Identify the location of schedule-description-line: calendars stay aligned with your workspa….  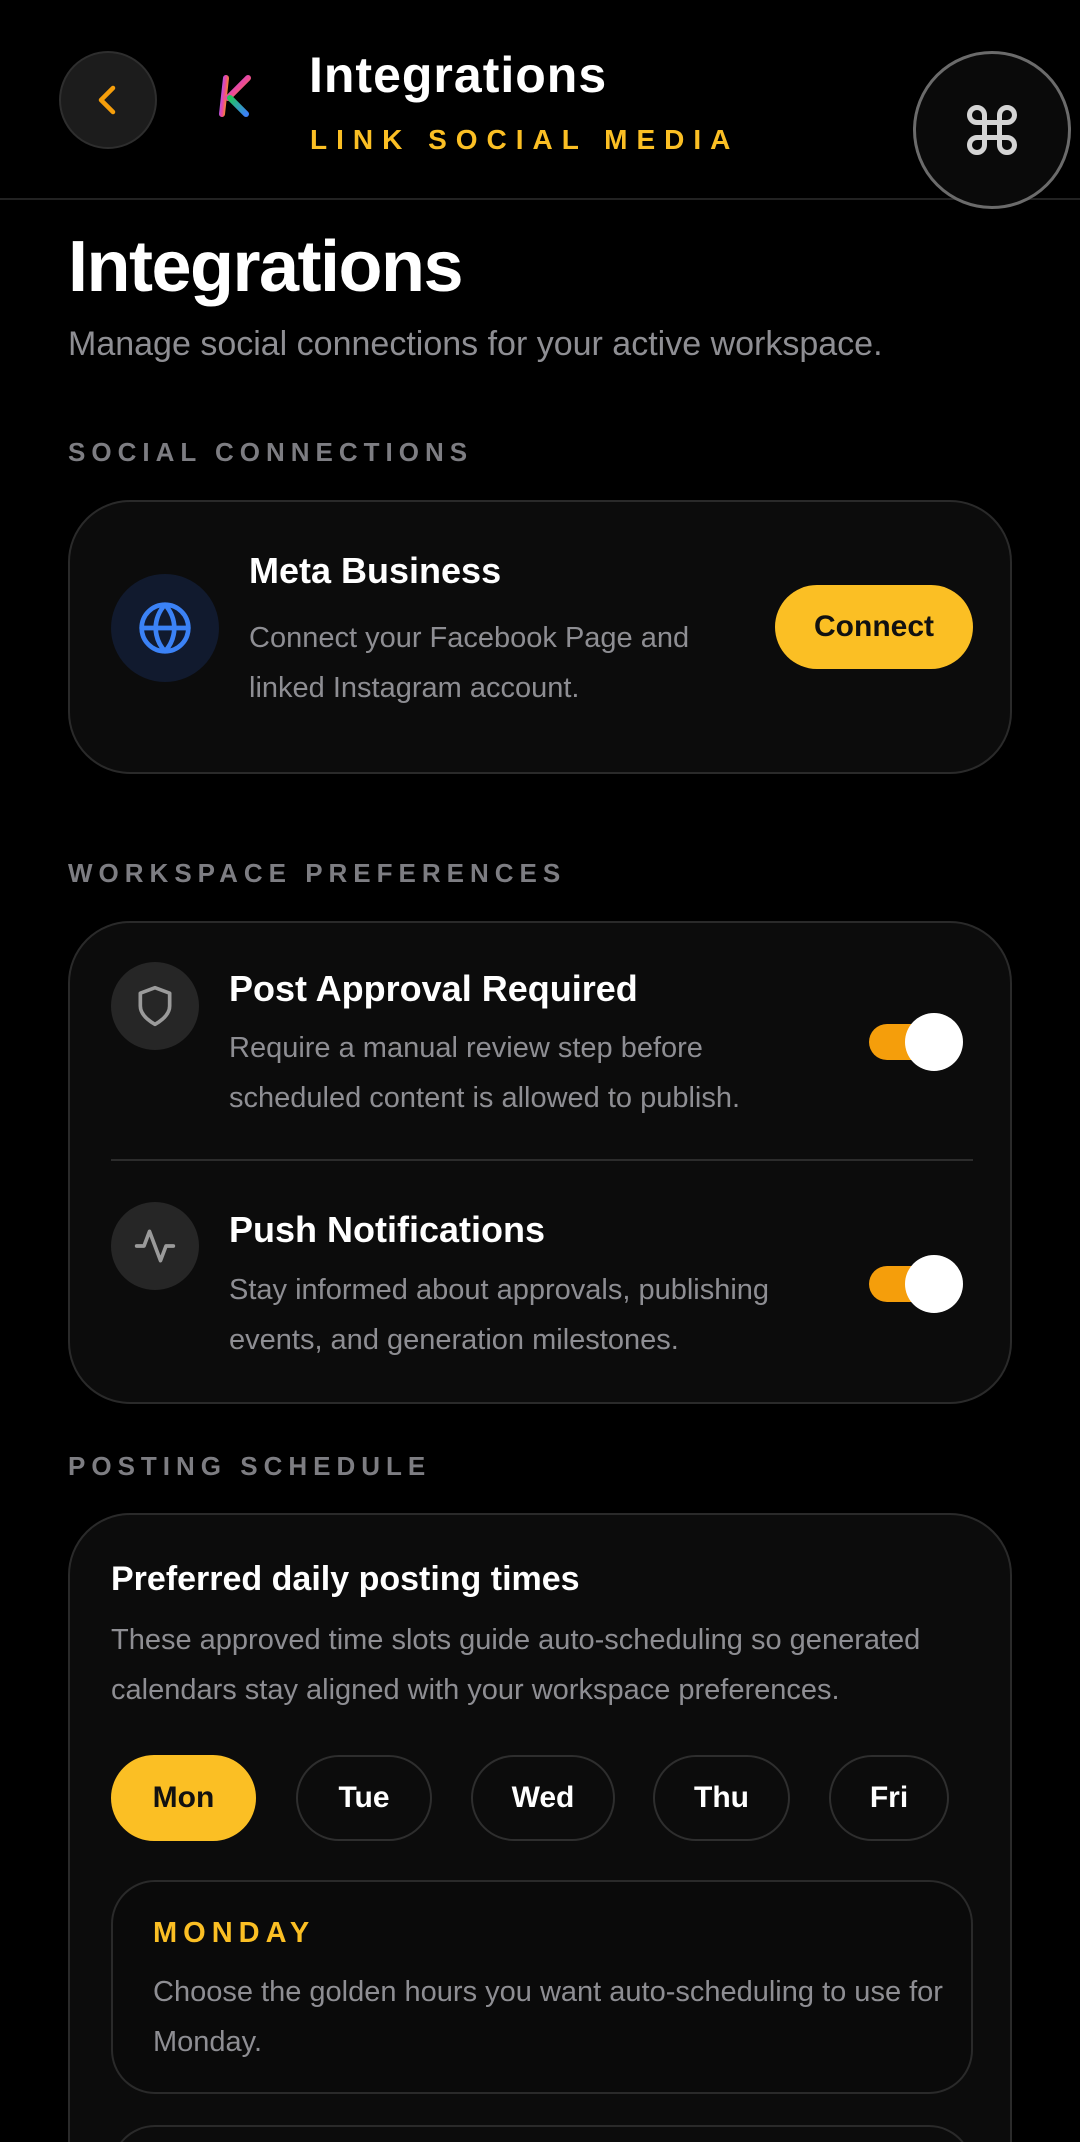
(475, 1690).